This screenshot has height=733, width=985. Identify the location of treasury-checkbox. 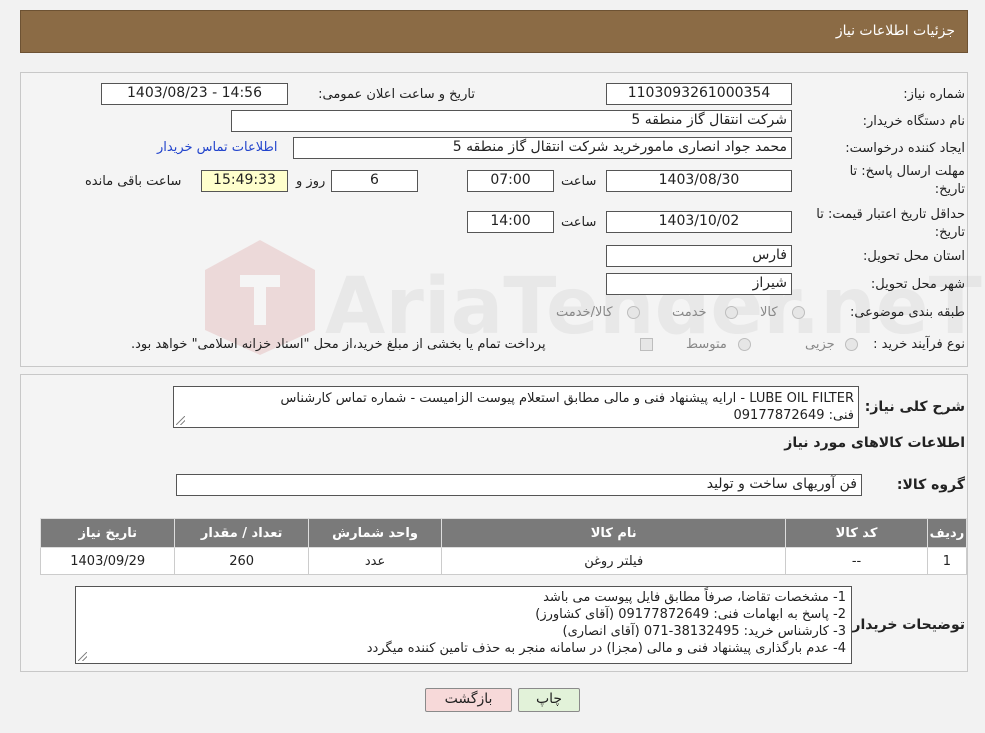
(646, 344).